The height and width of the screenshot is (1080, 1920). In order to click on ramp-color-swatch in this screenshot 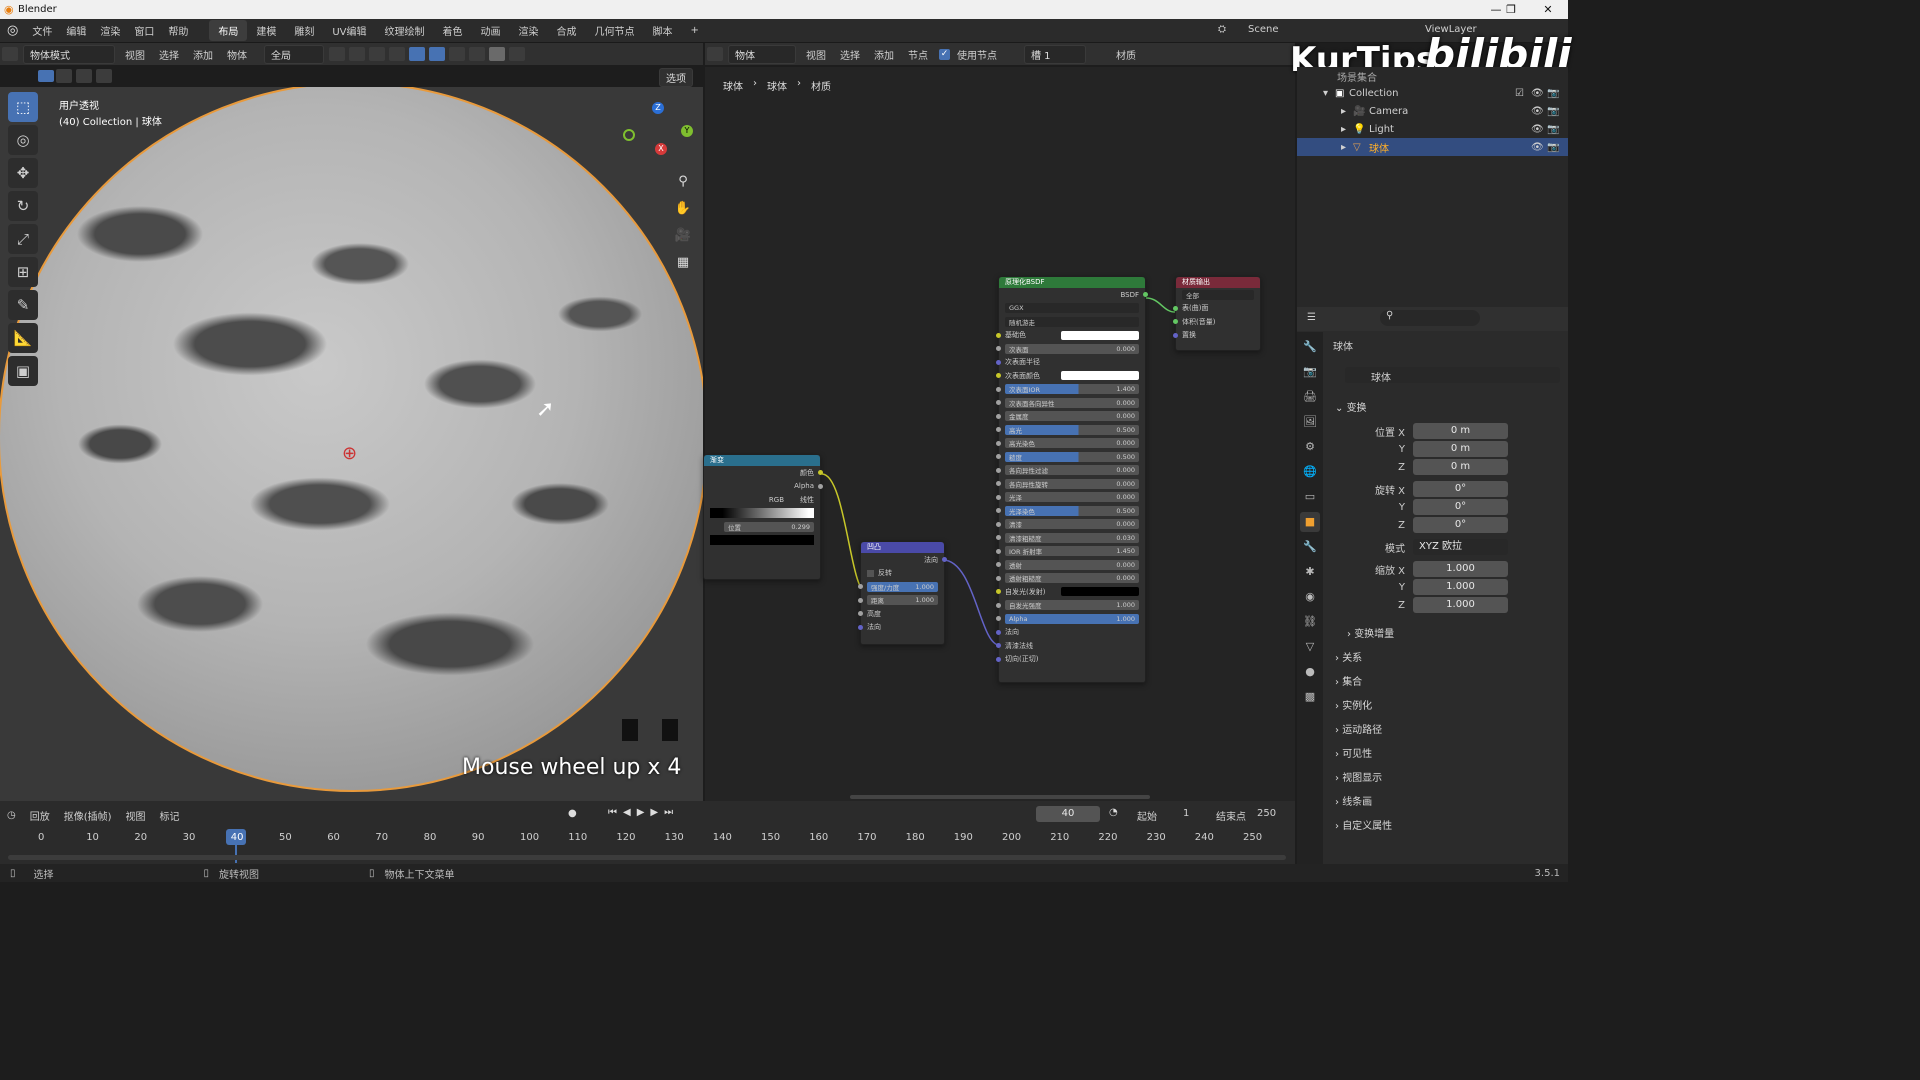, I will do `click(762, 540)`.